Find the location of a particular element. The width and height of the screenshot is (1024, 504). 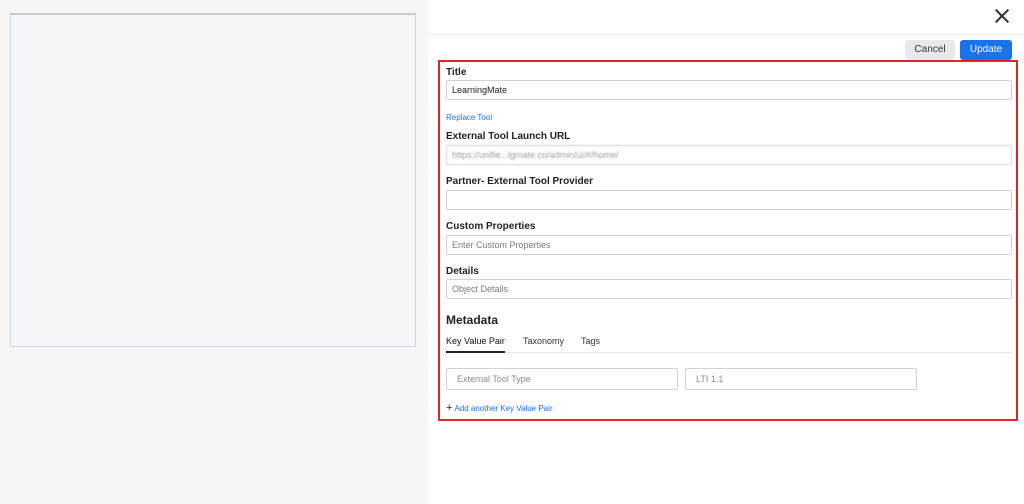

plus-icon: + is located at coordinates (449, 408).